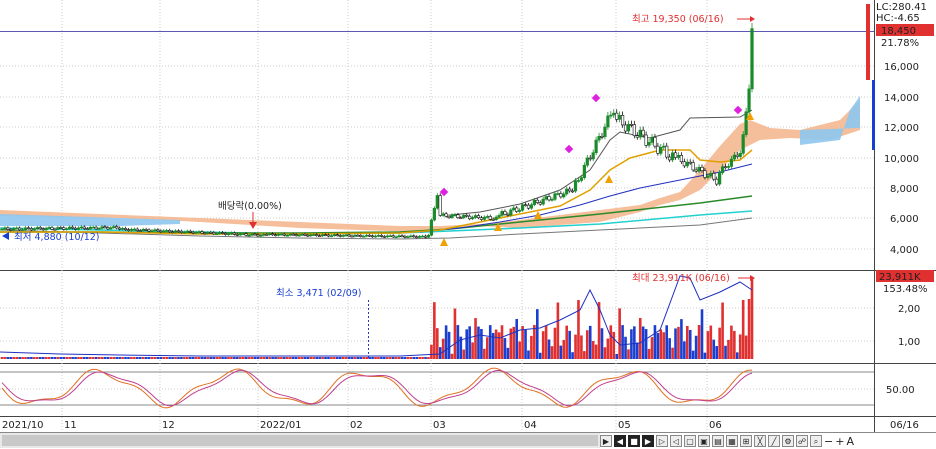 This screenshot has height=449, width=936. I want to click on range-button: ▷, so click(662, 441).